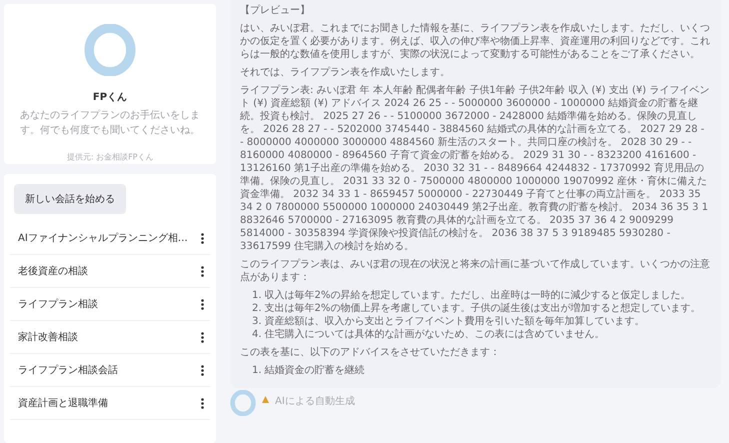 This screenshot has width=729, height=443. What do you see at coordinates (475, 271) in the screenshot?
I see `message-paragraph: このライフプラン表は、みいぼ君の現在の状況と将来の計画に基づいて作成しています。いくつかの注意点があります：` at bounding box center [475, 271].